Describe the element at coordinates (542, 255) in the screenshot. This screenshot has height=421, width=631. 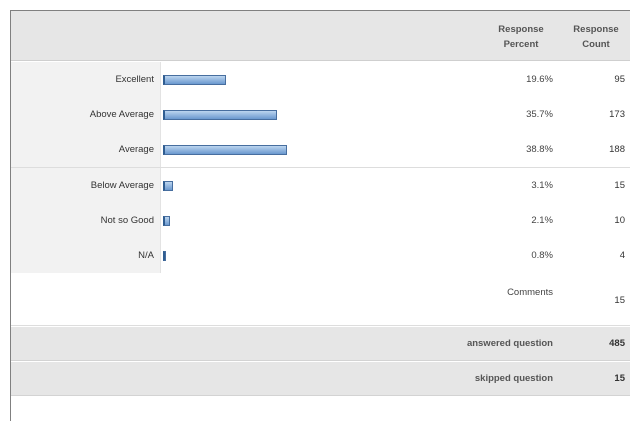
I see `response-percent: 0.8%` at that location.